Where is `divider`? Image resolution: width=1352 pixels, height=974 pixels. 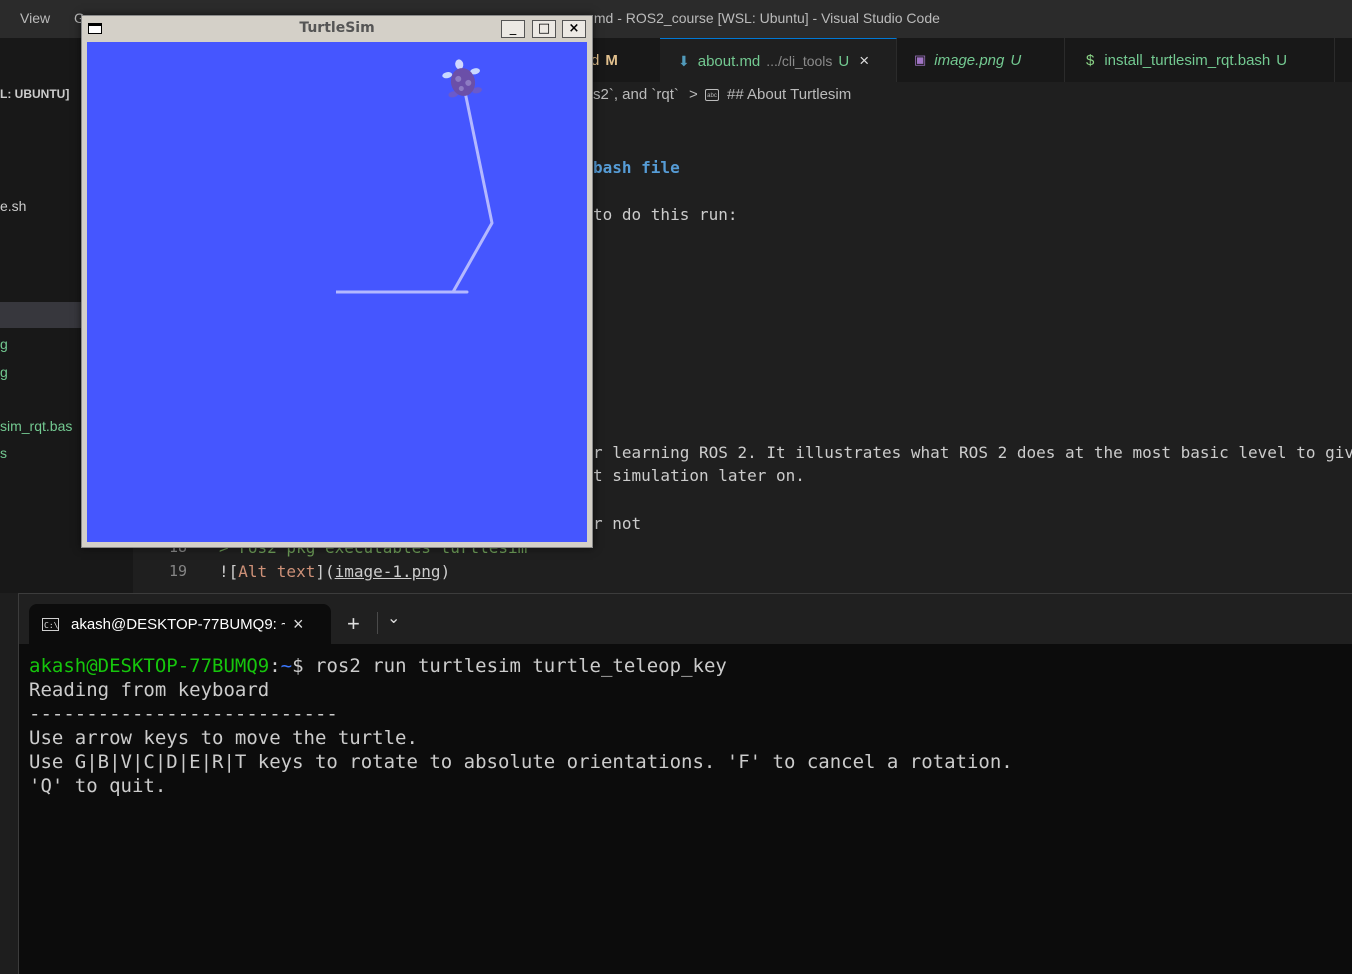 divider is located at coordinates (377, 623).